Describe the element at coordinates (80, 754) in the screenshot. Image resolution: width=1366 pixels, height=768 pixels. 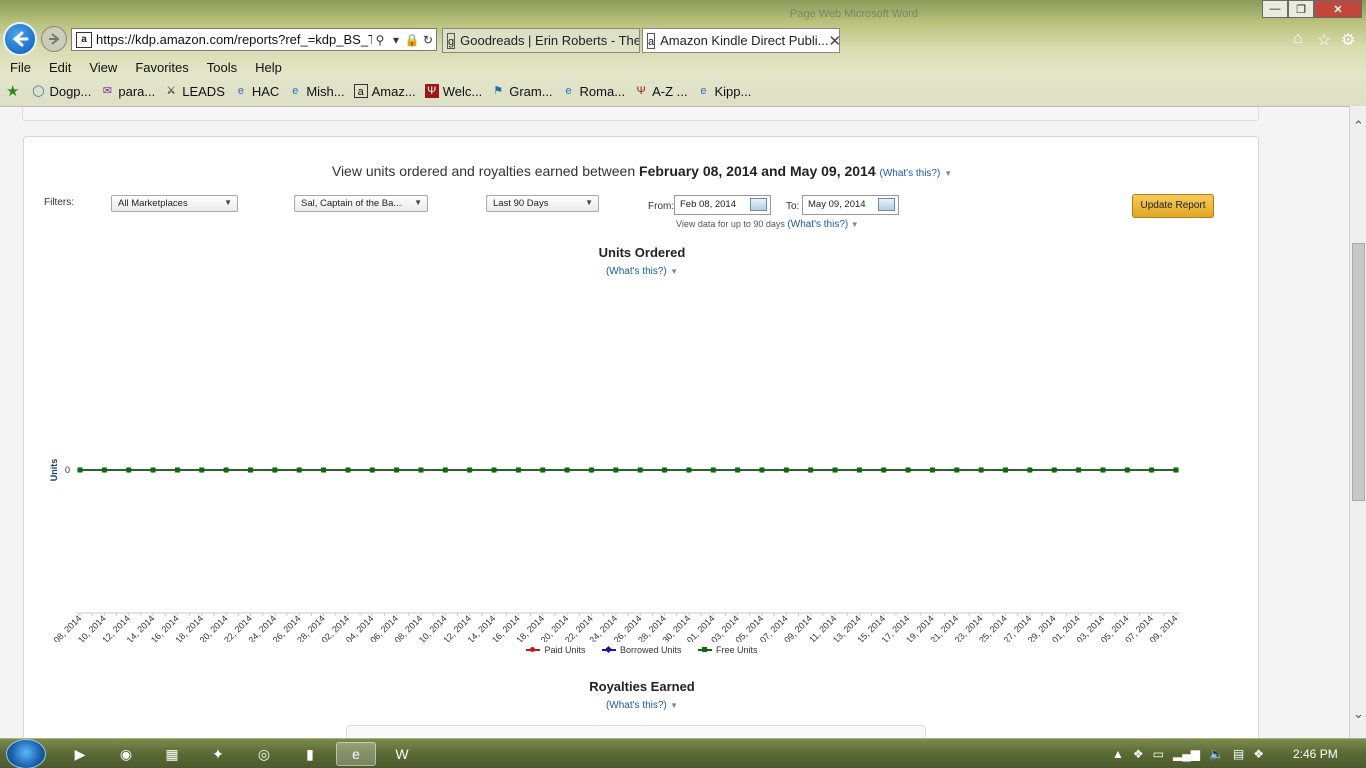
I see `media-player-icon: ▶` at that location.